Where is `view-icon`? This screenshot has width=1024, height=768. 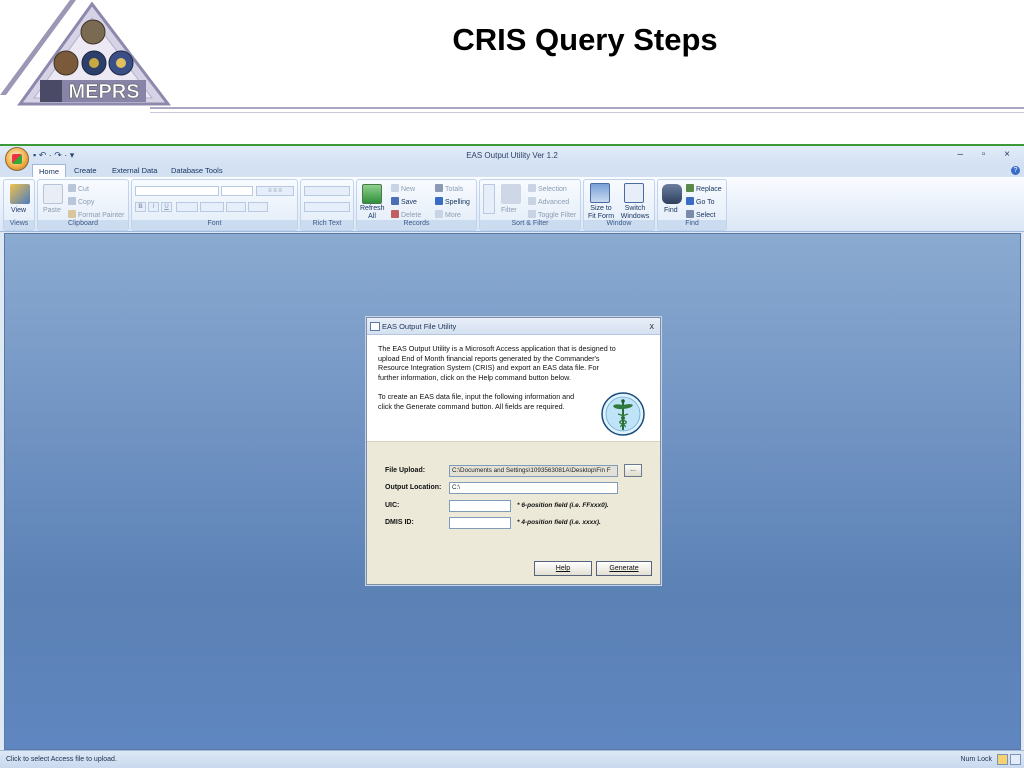
view-icon is located at coordinates (20, 194).